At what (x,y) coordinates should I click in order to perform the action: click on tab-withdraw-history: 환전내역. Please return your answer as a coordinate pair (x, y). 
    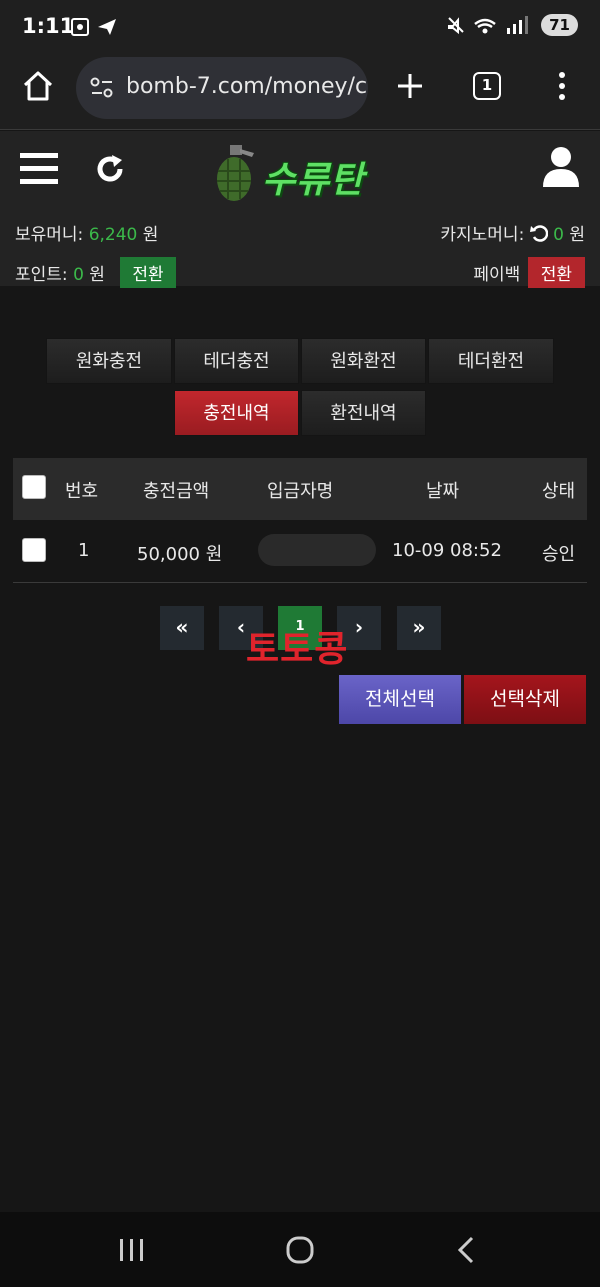
    Looking at the image, I should click on (363, 413).